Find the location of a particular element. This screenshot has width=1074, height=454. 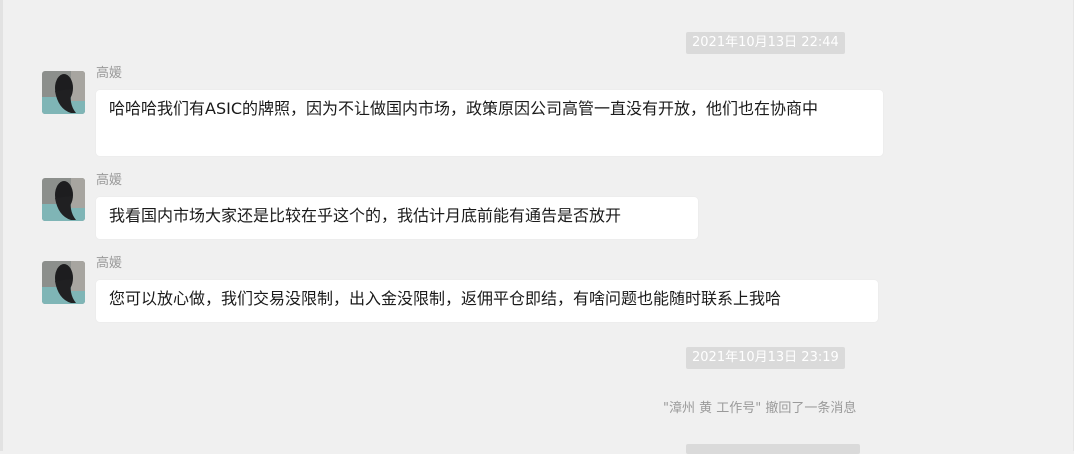

timestamp: 2021年10月13日 23:19 is located at coordinates (765, 358).